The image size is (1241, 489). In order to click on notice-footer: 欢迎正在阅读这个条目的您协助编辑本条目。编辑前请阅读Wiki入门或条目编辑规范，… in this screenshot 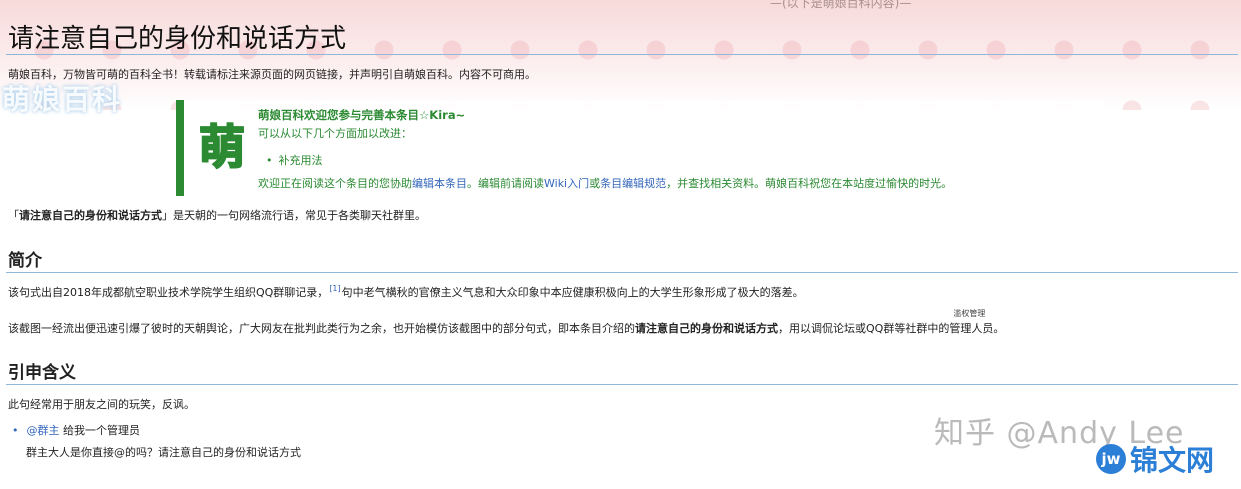, I will do `click(678, 184)`.